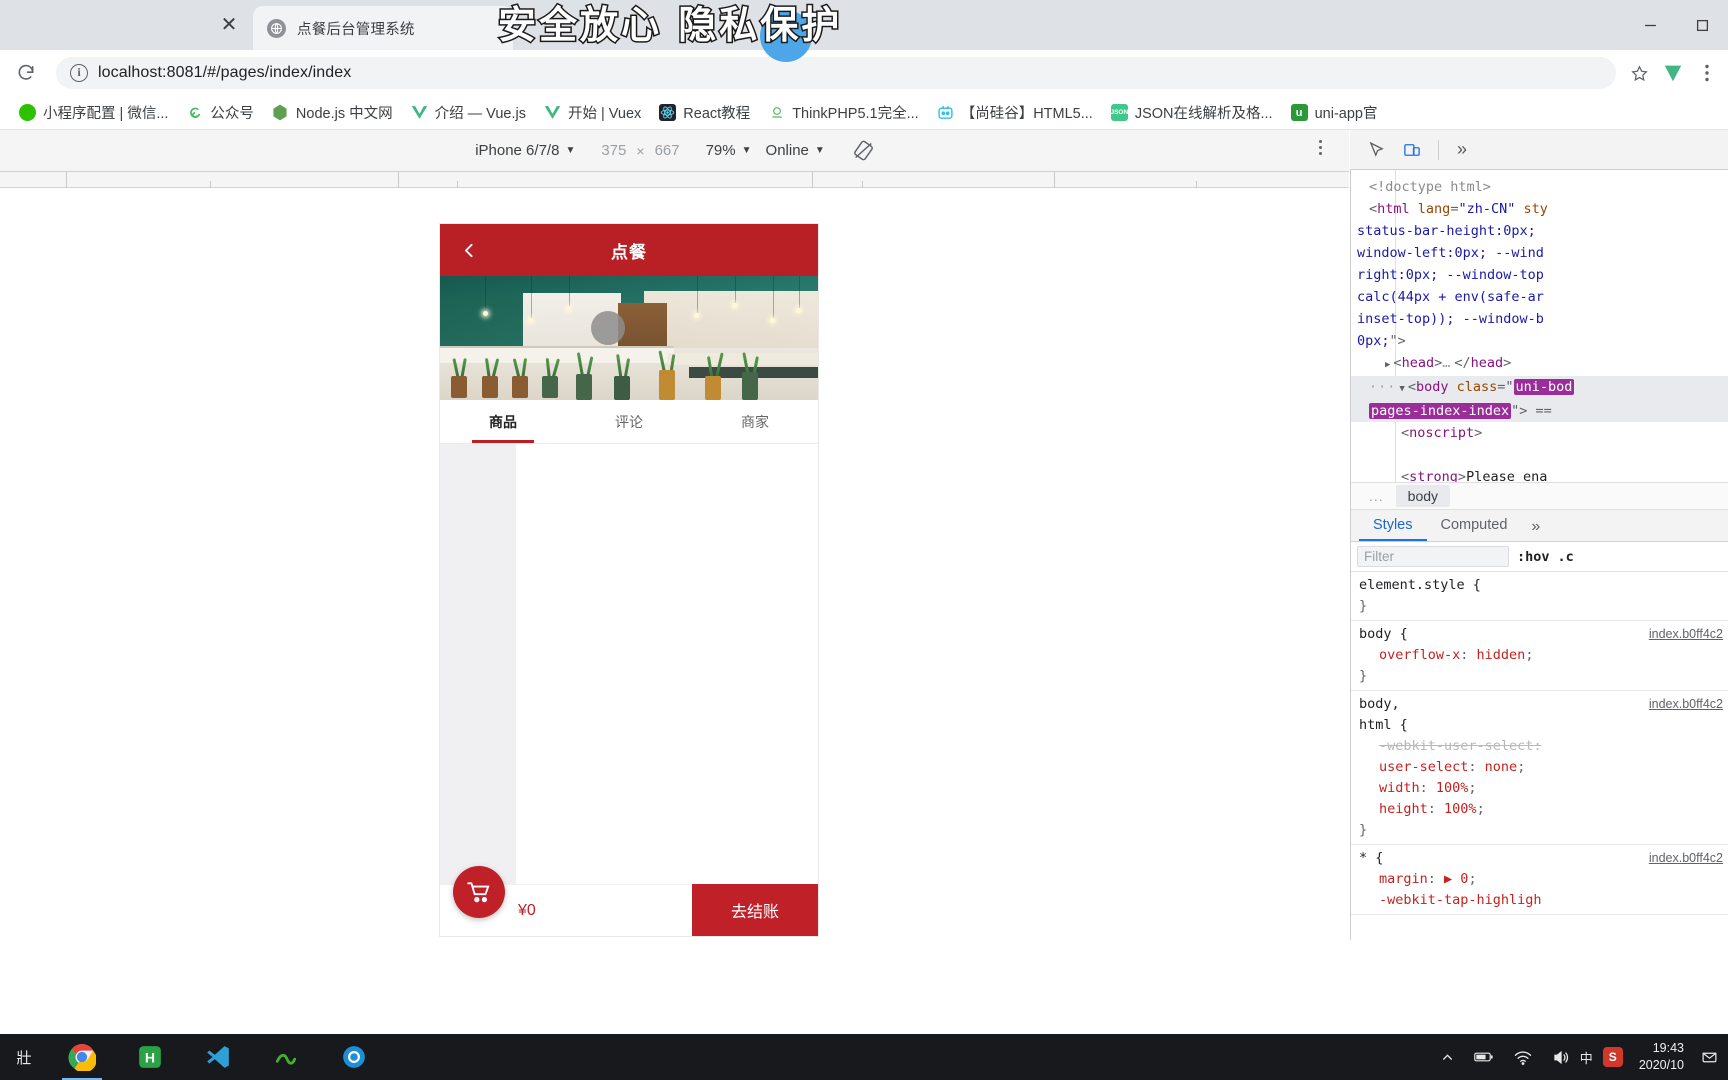 This screenshot has height=1080, width=1728. What do you see at coordinates (1543, 746) in the screenshot?
I see `css-declaration-disabled: -webkit-user-select:` at bounding box center [1543, 746].